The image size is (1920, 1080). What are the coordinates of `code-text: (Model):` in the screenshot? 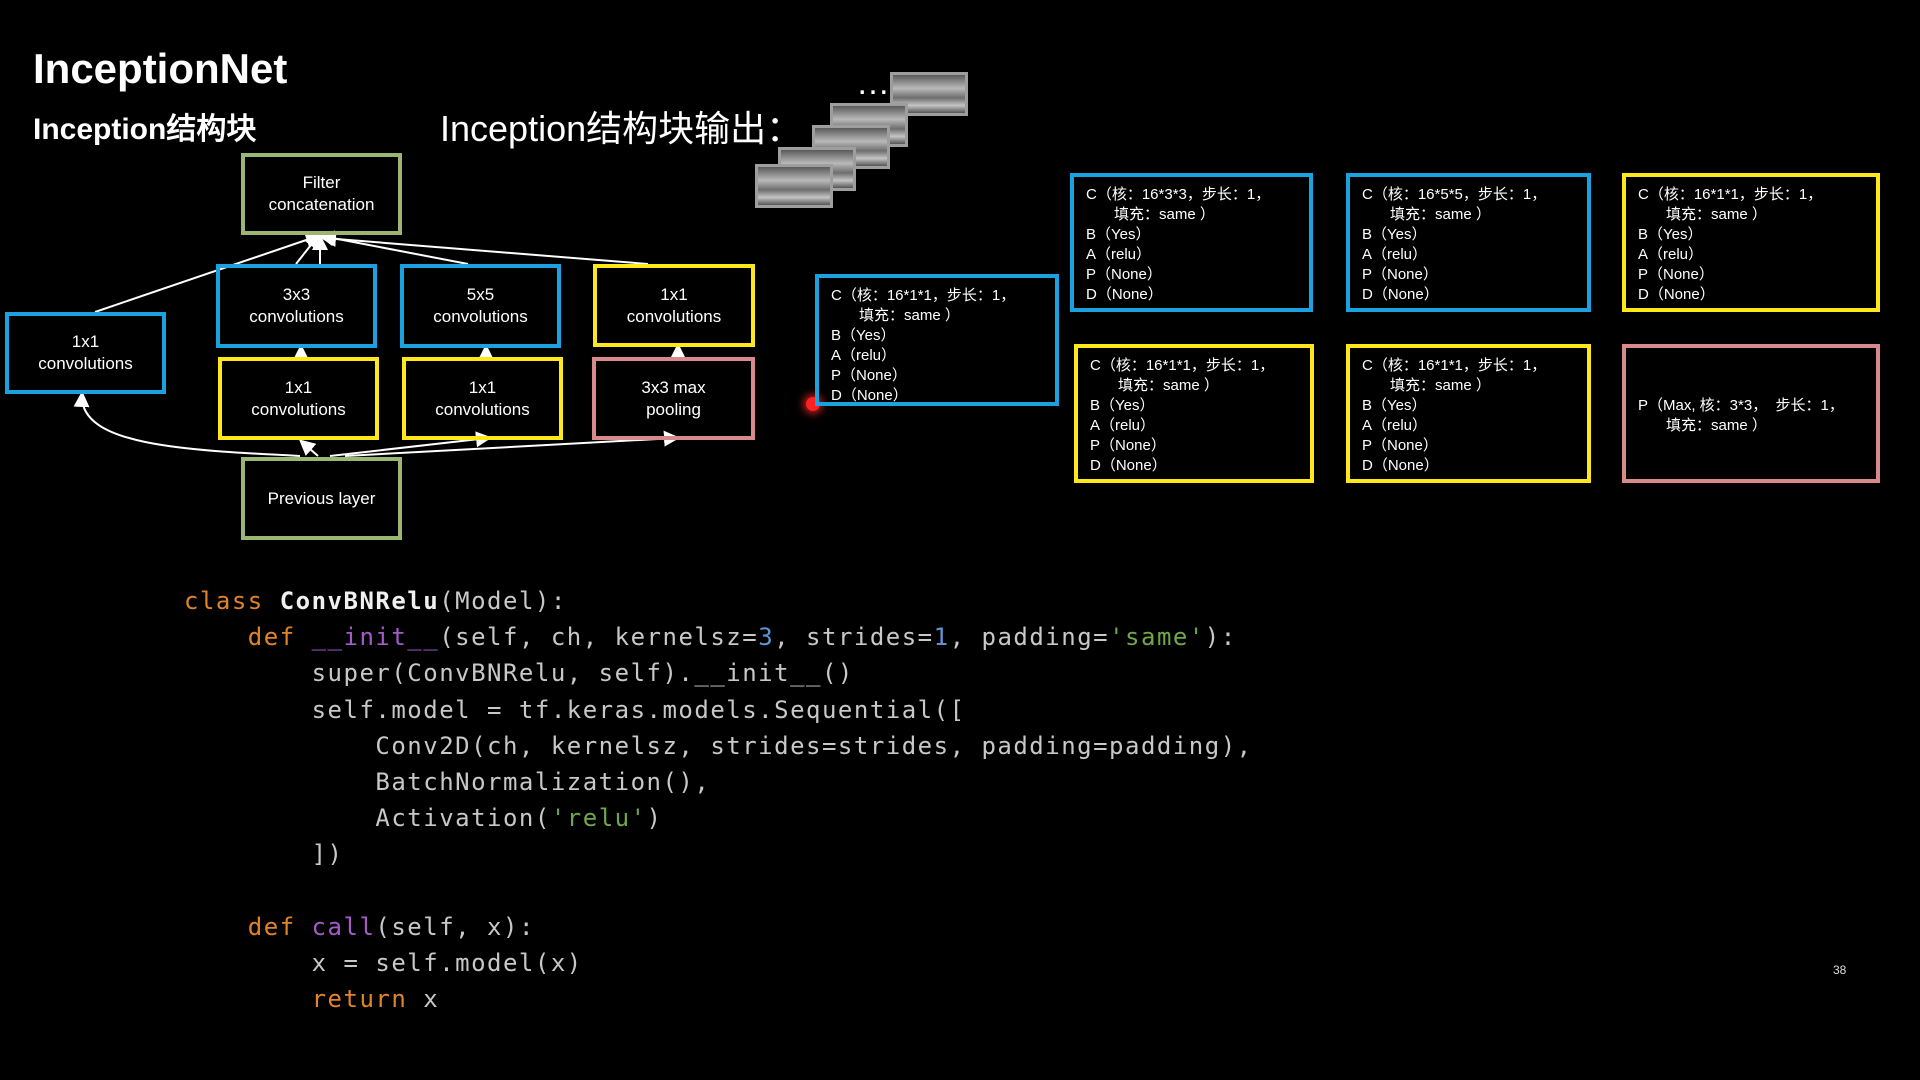 It's located at (503, 601).